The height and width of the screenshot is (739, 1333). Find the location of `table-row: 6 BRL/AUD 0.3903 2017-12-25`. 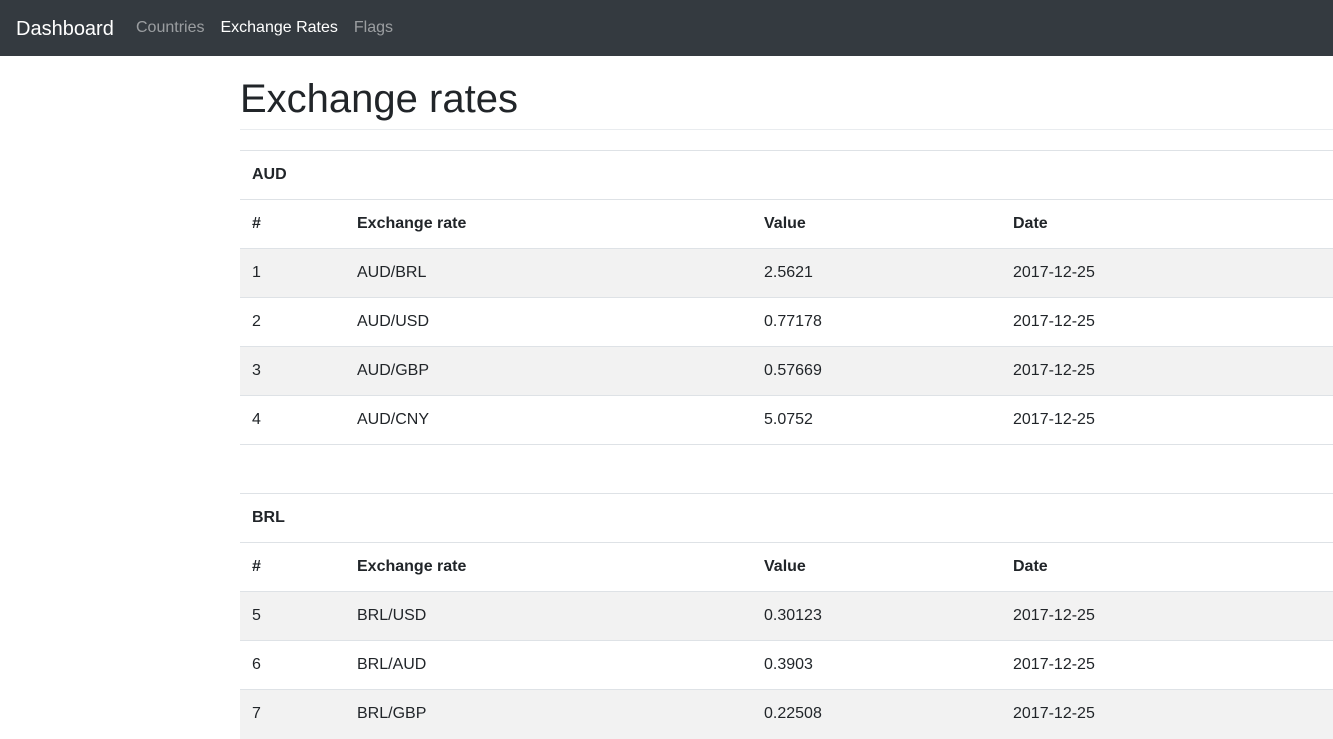

table-row: 6 BRL/AUD 0.3903 2017-12-25 is located at coordinates (786, 665).